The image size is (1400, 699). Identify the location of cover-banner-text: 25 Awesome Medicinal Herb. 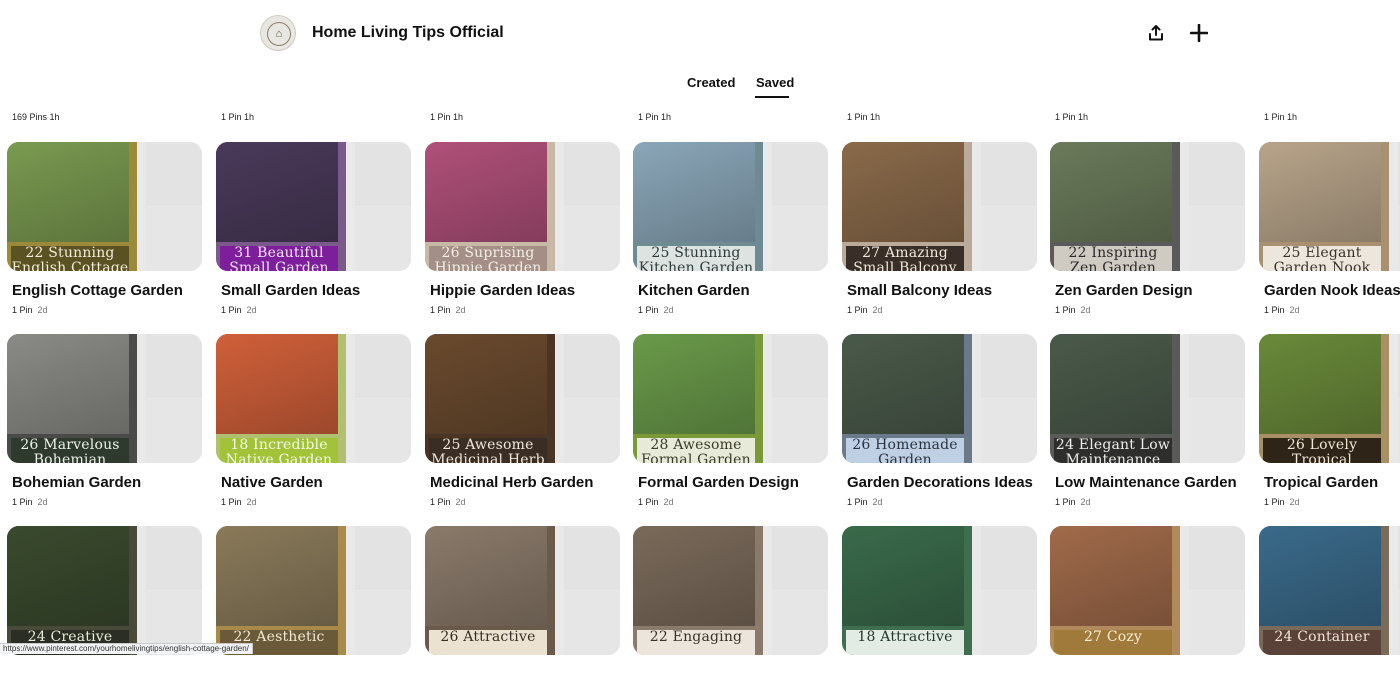
(488, 450).